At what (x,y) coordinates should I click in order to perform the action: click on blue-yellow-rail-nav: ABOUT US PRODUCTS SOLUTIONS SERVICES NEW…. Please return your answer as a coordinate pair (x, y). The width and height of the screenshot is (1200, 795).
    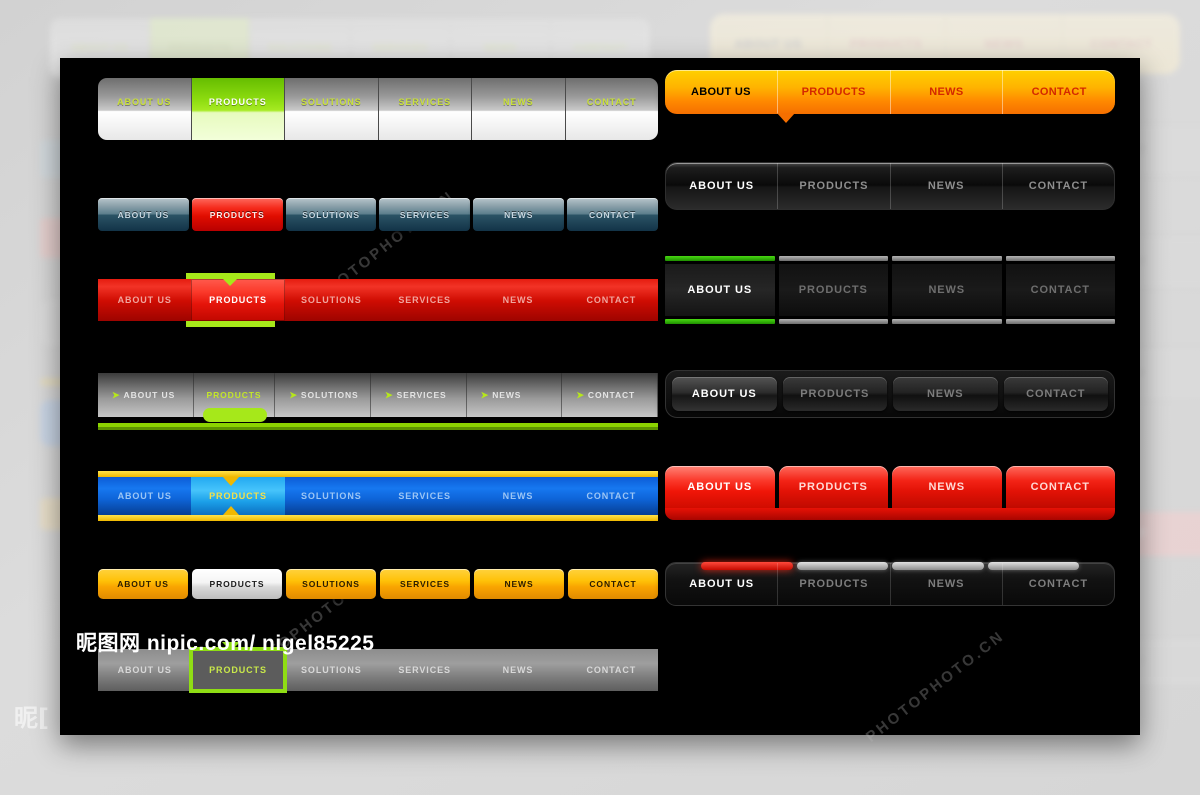
    Looking at the image, I should click on (378, 496).